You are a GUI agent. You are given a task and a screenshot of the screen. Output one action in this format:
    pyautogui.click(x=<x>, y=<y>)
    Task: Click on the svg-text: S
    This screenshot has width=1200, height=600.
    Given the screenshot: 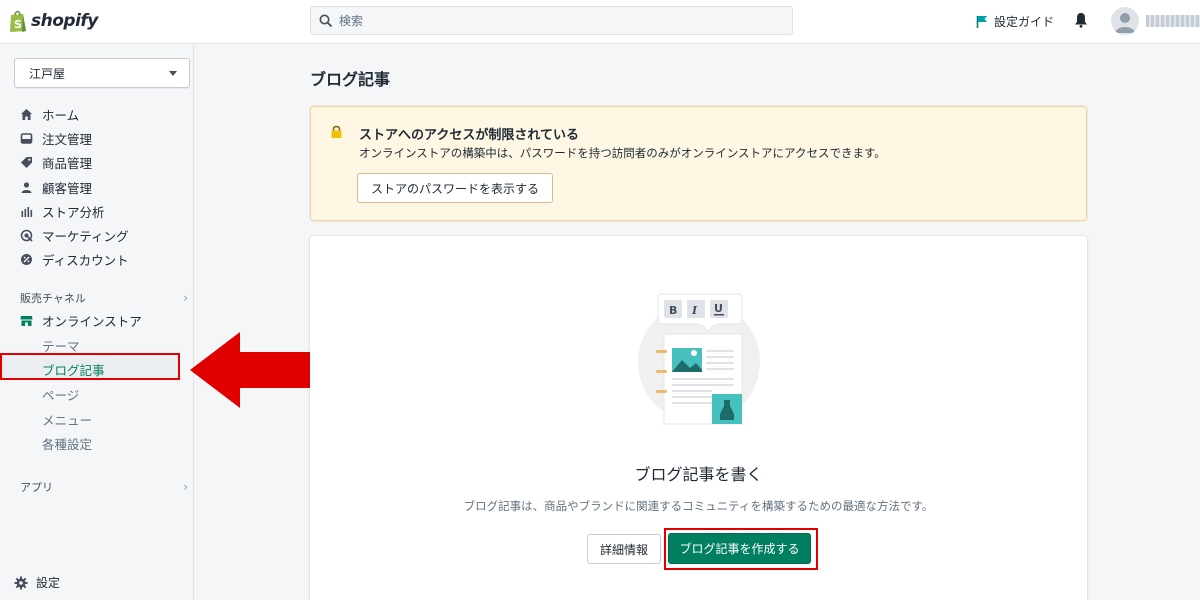 What is the action you would take?
    pyautogui.click(x=18, y=24)
    